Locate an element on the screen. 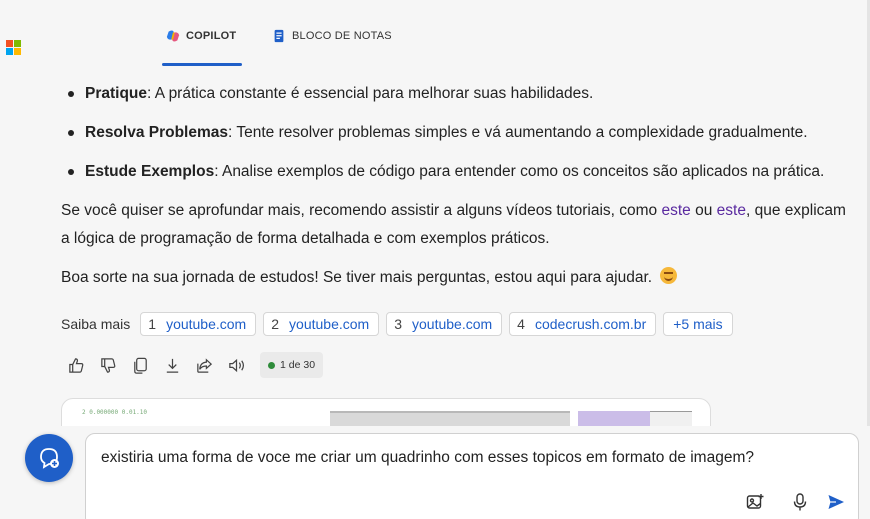 This screenshot has height=519, width=870. send-icon is located at coordinates (836, 502).